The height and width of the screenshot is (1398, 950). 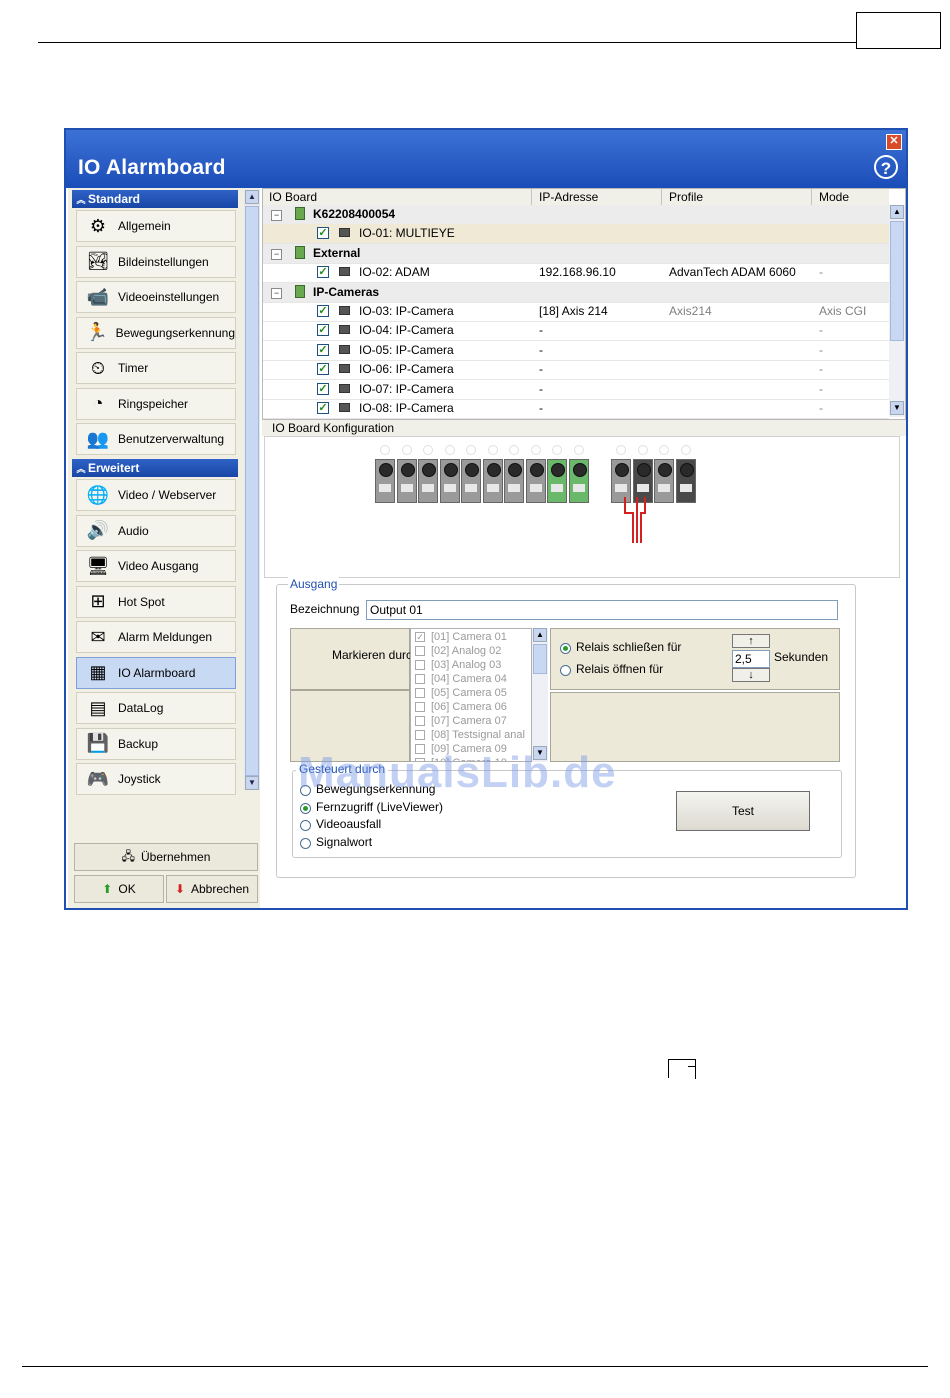 What do you see at coordinates (156, 297) in the screenshot?
I see `sidebar-item-videoeinstellungen: 📹 Videoeinstellungen` at bounding box center [156, 297].